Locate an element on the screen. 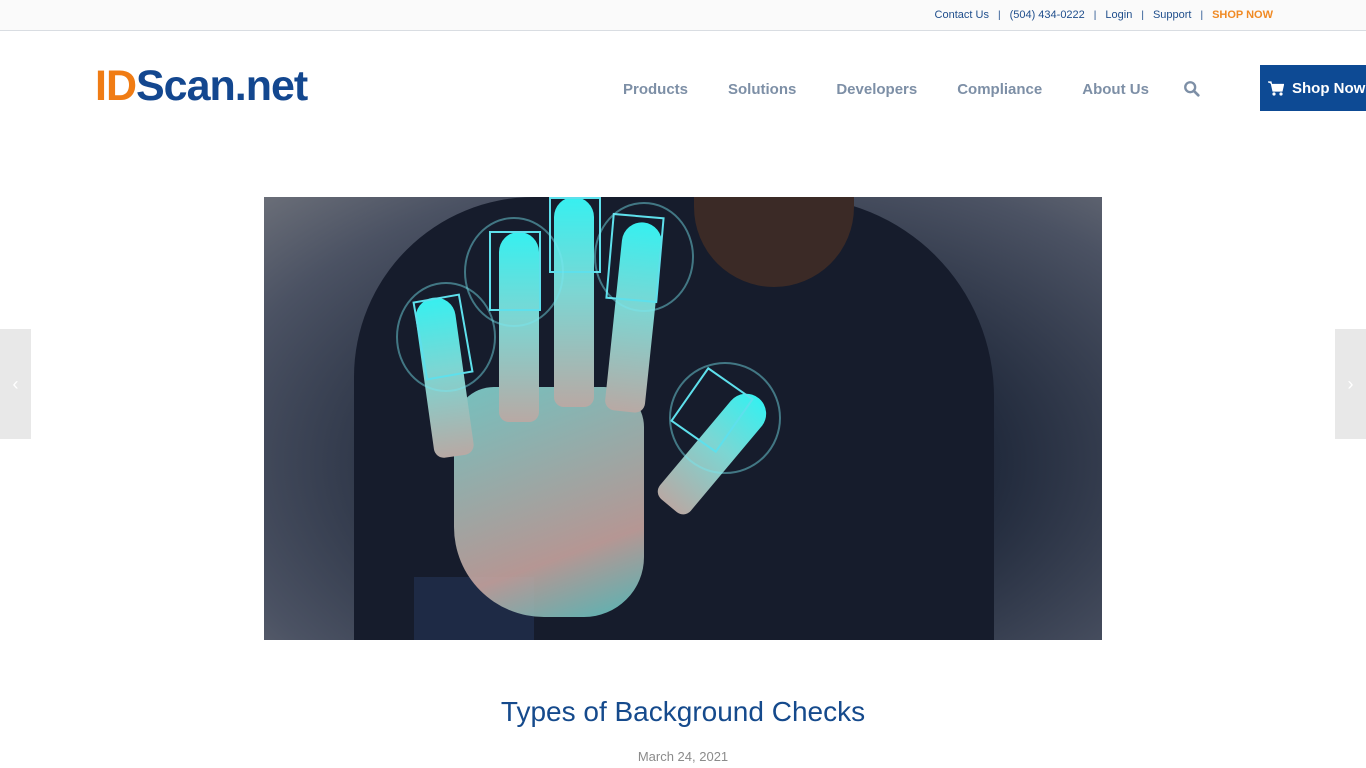 The height and width of the screenshot is (768, 1366). search-icon is located at coordinates (1192, 89).